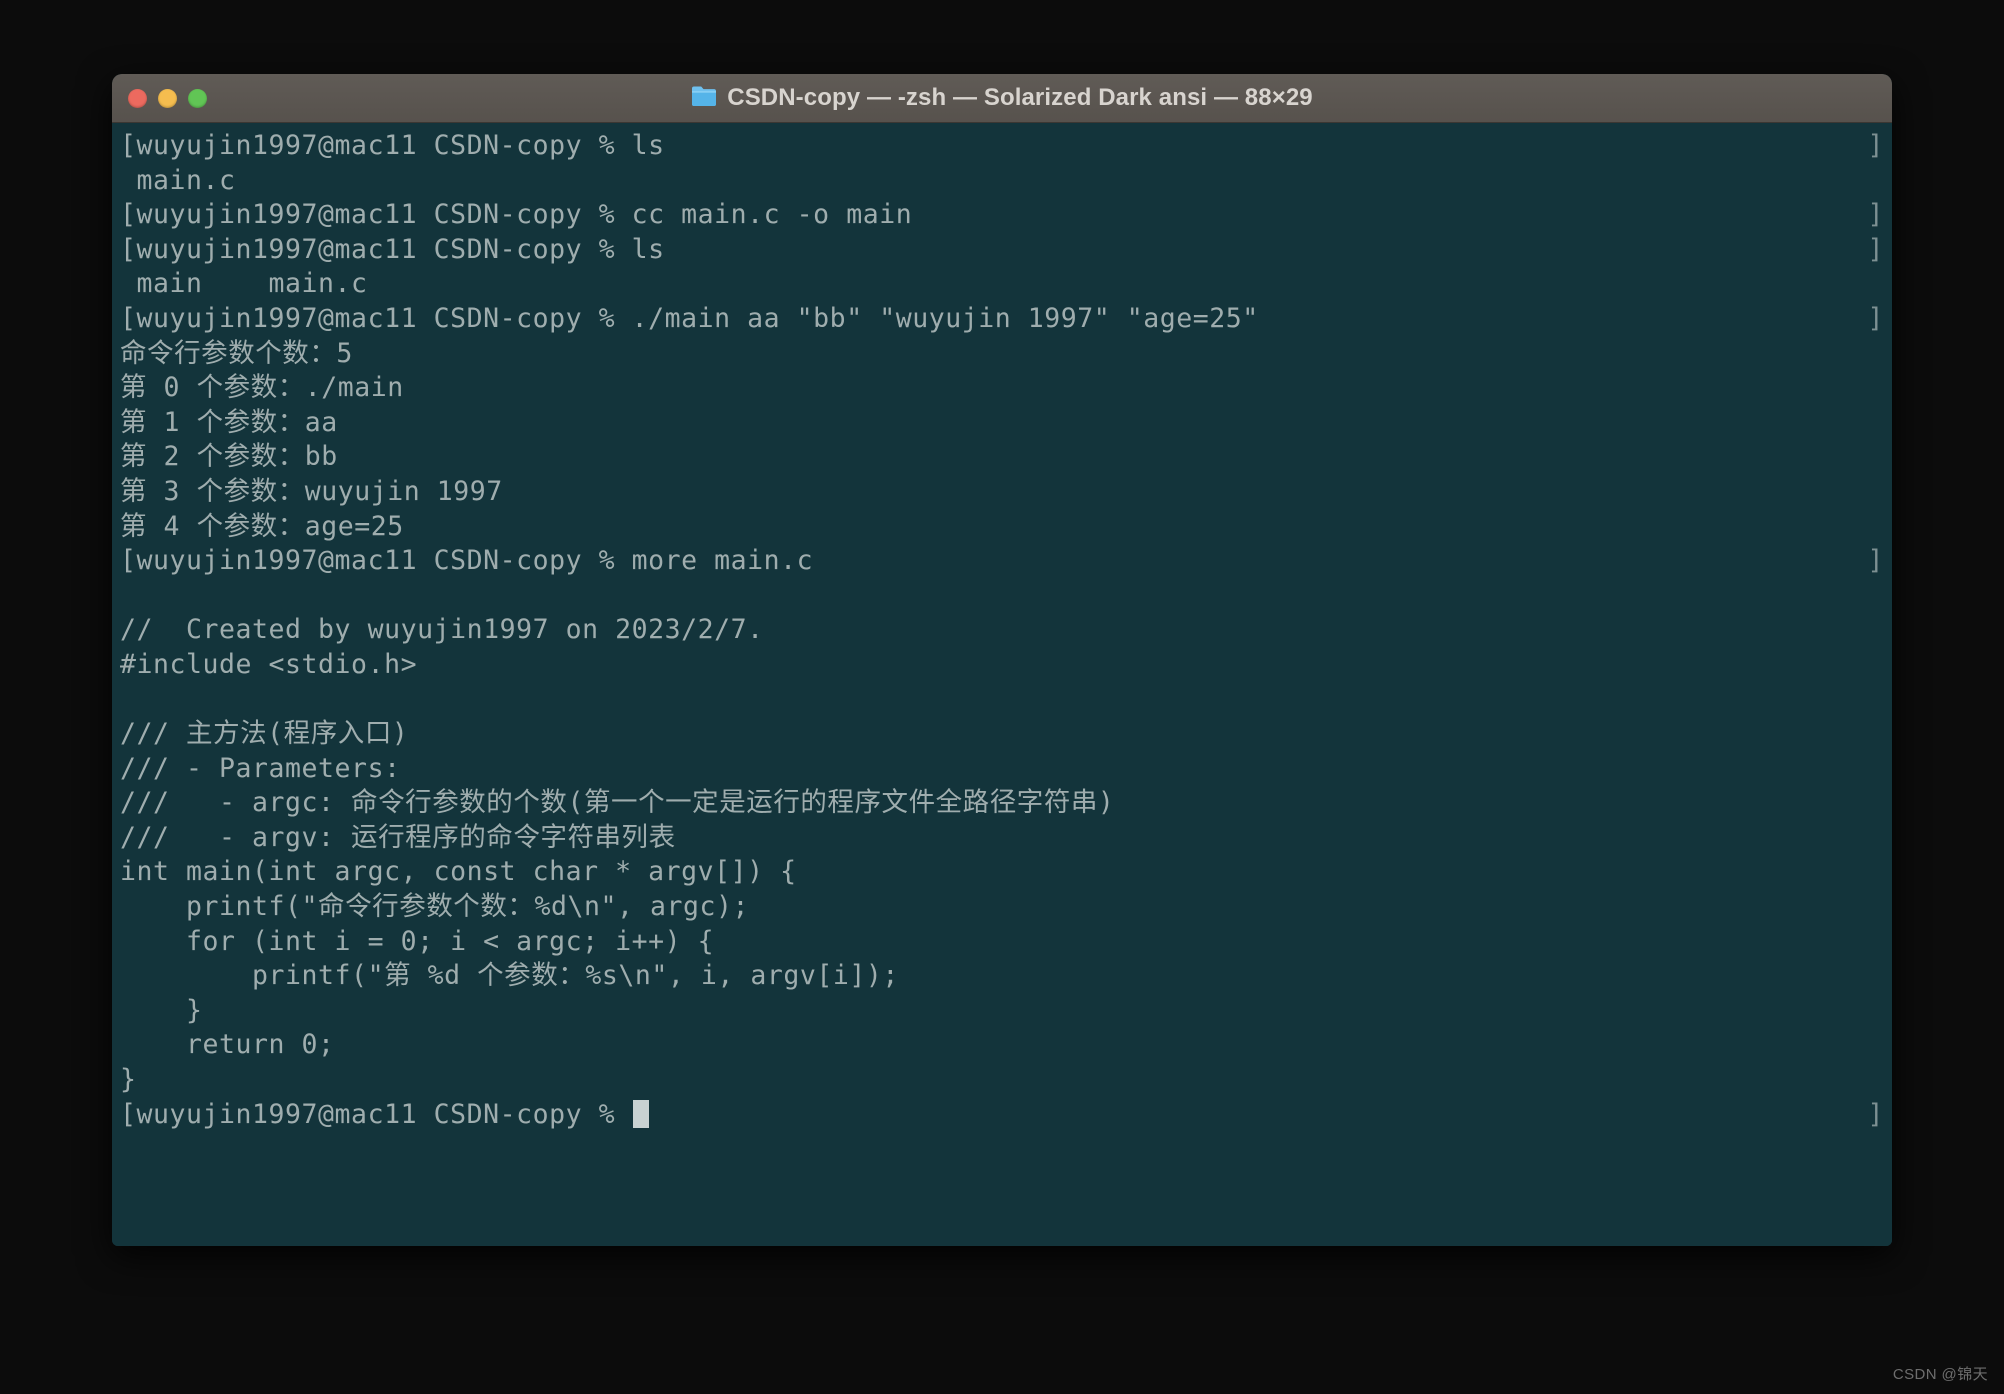 The image size is (2004, 1394). I want to click on minimize-button, so click(167, 98).